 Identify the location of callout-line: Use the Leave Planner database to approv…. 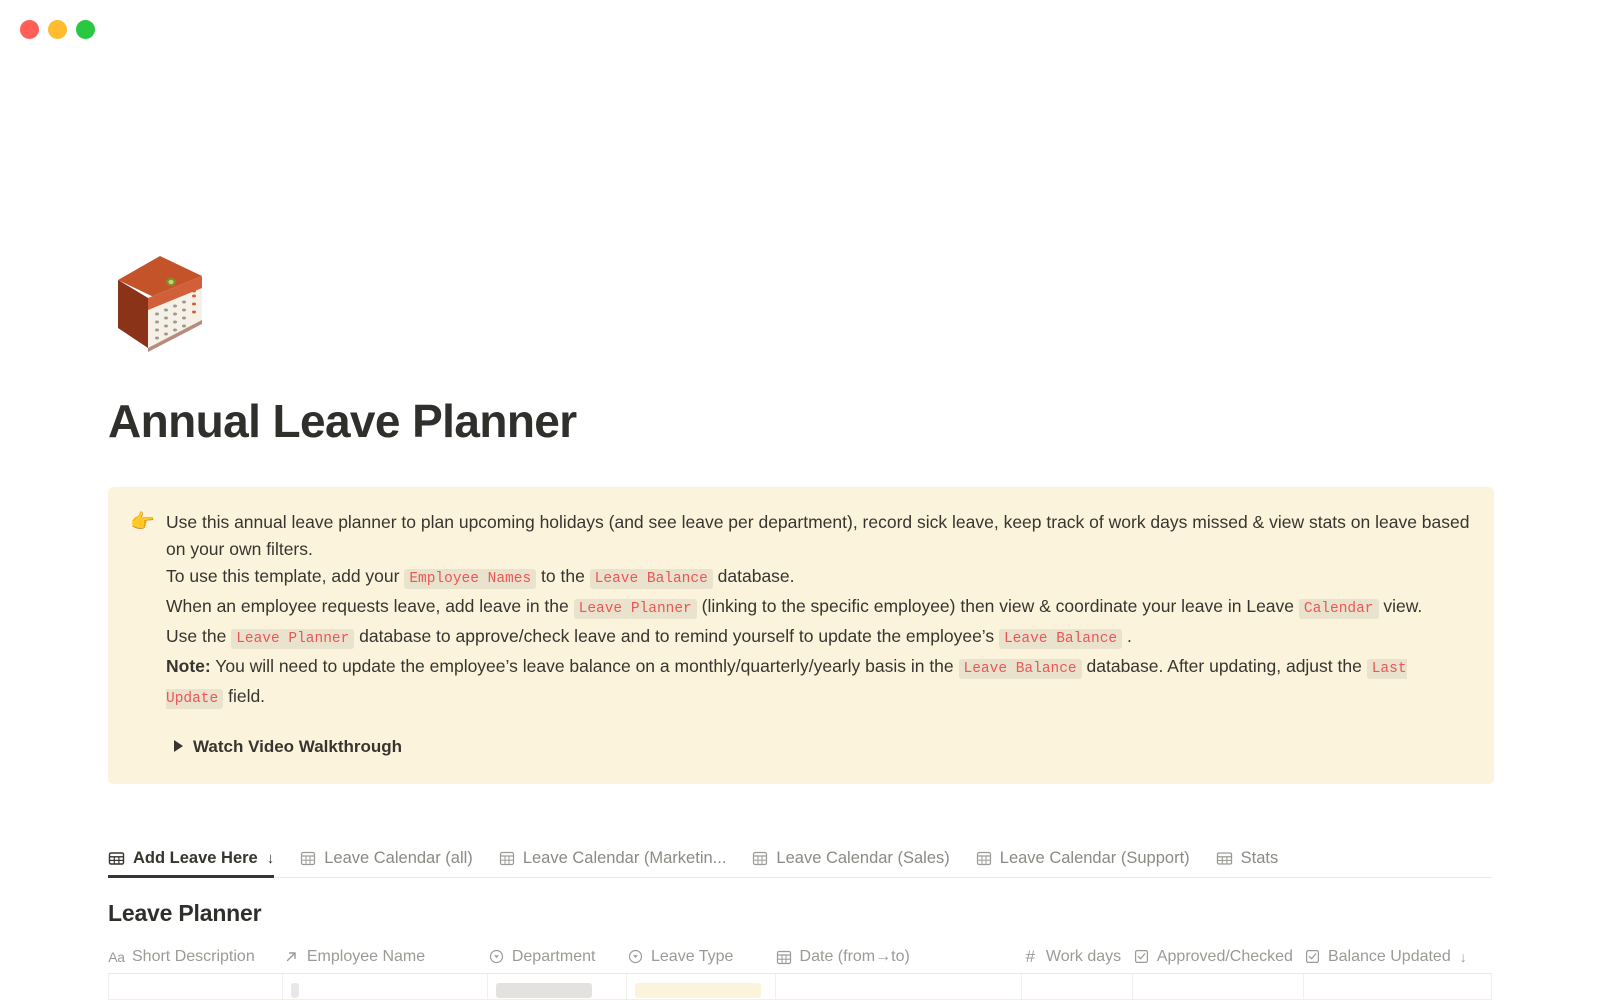
(818, 638).